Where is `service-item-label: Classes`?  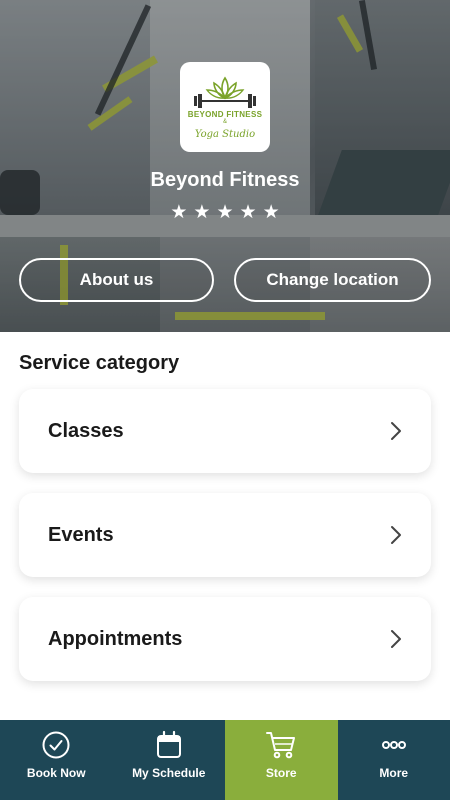
service-item-label: Classes is located at coordinates (86, 430).